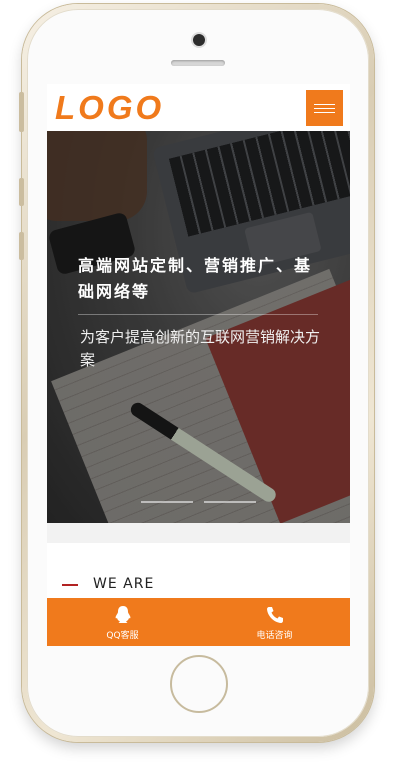 The width and height of the screenshot is (400, 775). What do you see at coordinates (21, 192) in the screenshot?
I see `volume-down-button` at bounding box center [21, 192].